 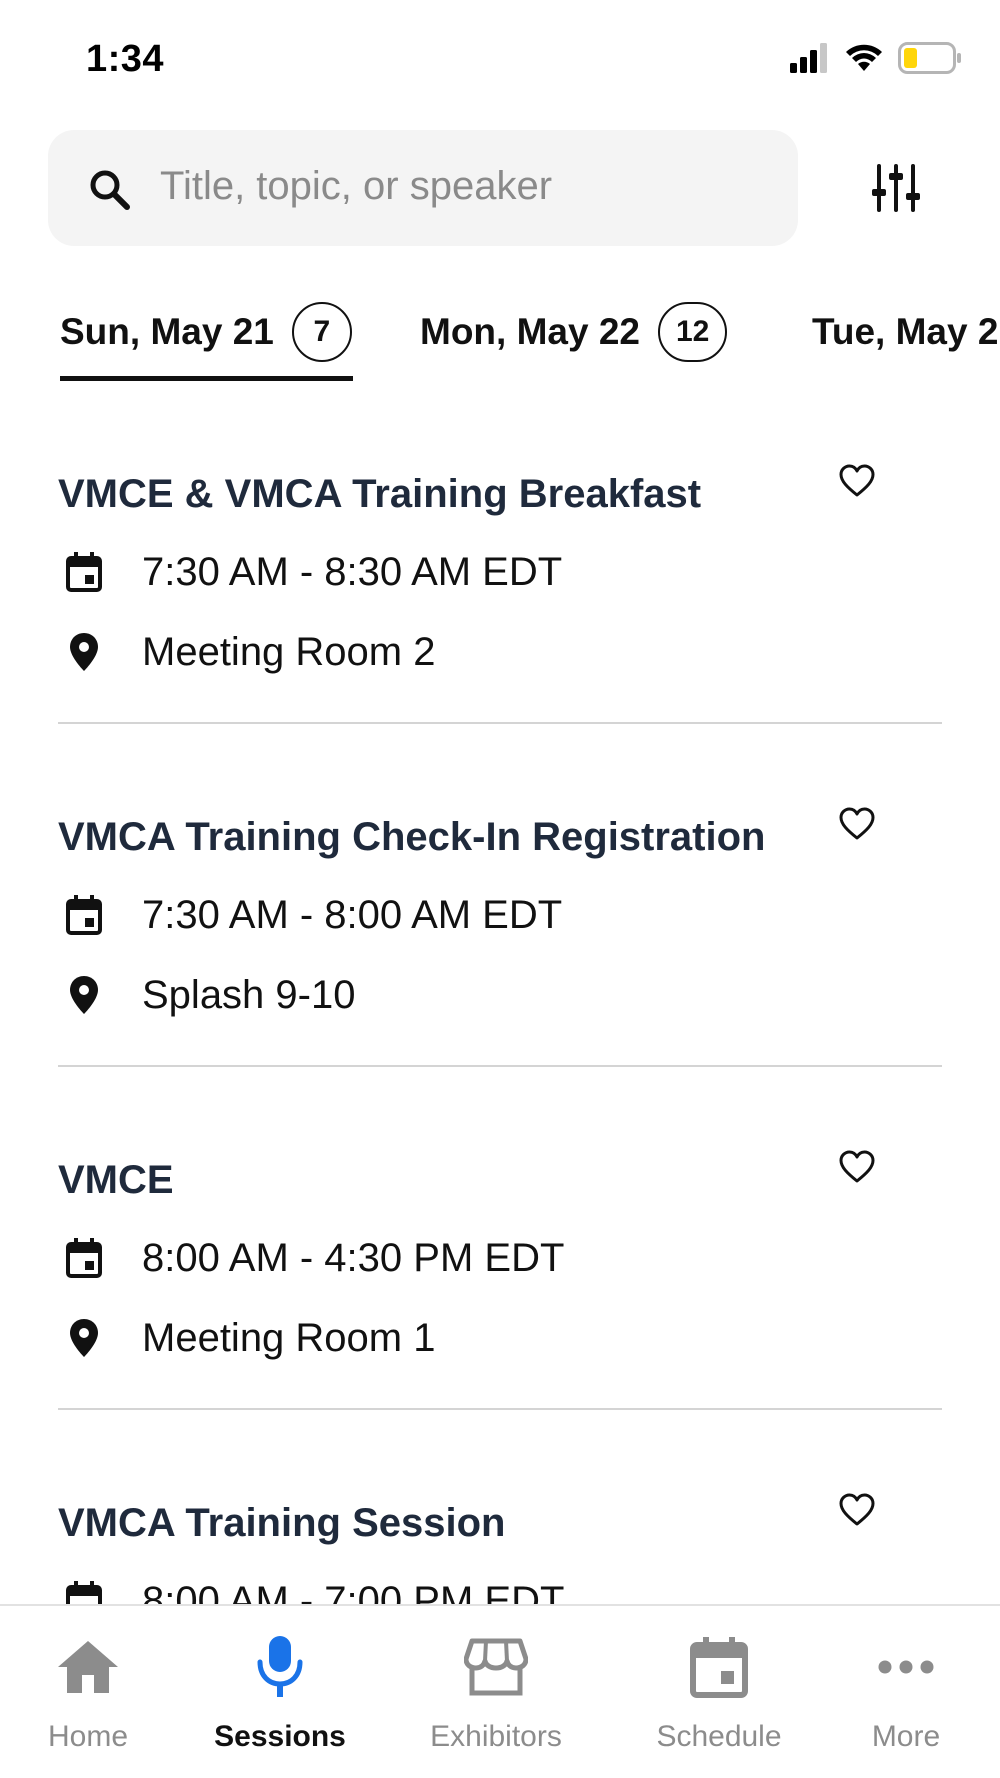 I want to click on search-icon, so click(x=110, y=190).